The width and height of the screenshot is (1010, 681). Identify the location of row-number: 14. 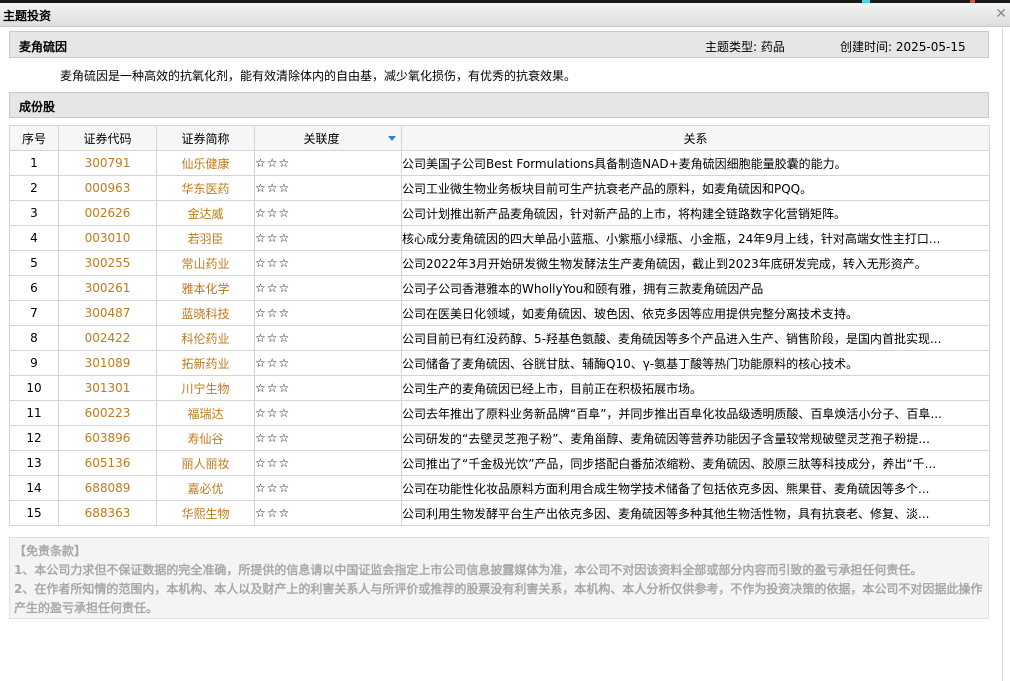
(34, 488).